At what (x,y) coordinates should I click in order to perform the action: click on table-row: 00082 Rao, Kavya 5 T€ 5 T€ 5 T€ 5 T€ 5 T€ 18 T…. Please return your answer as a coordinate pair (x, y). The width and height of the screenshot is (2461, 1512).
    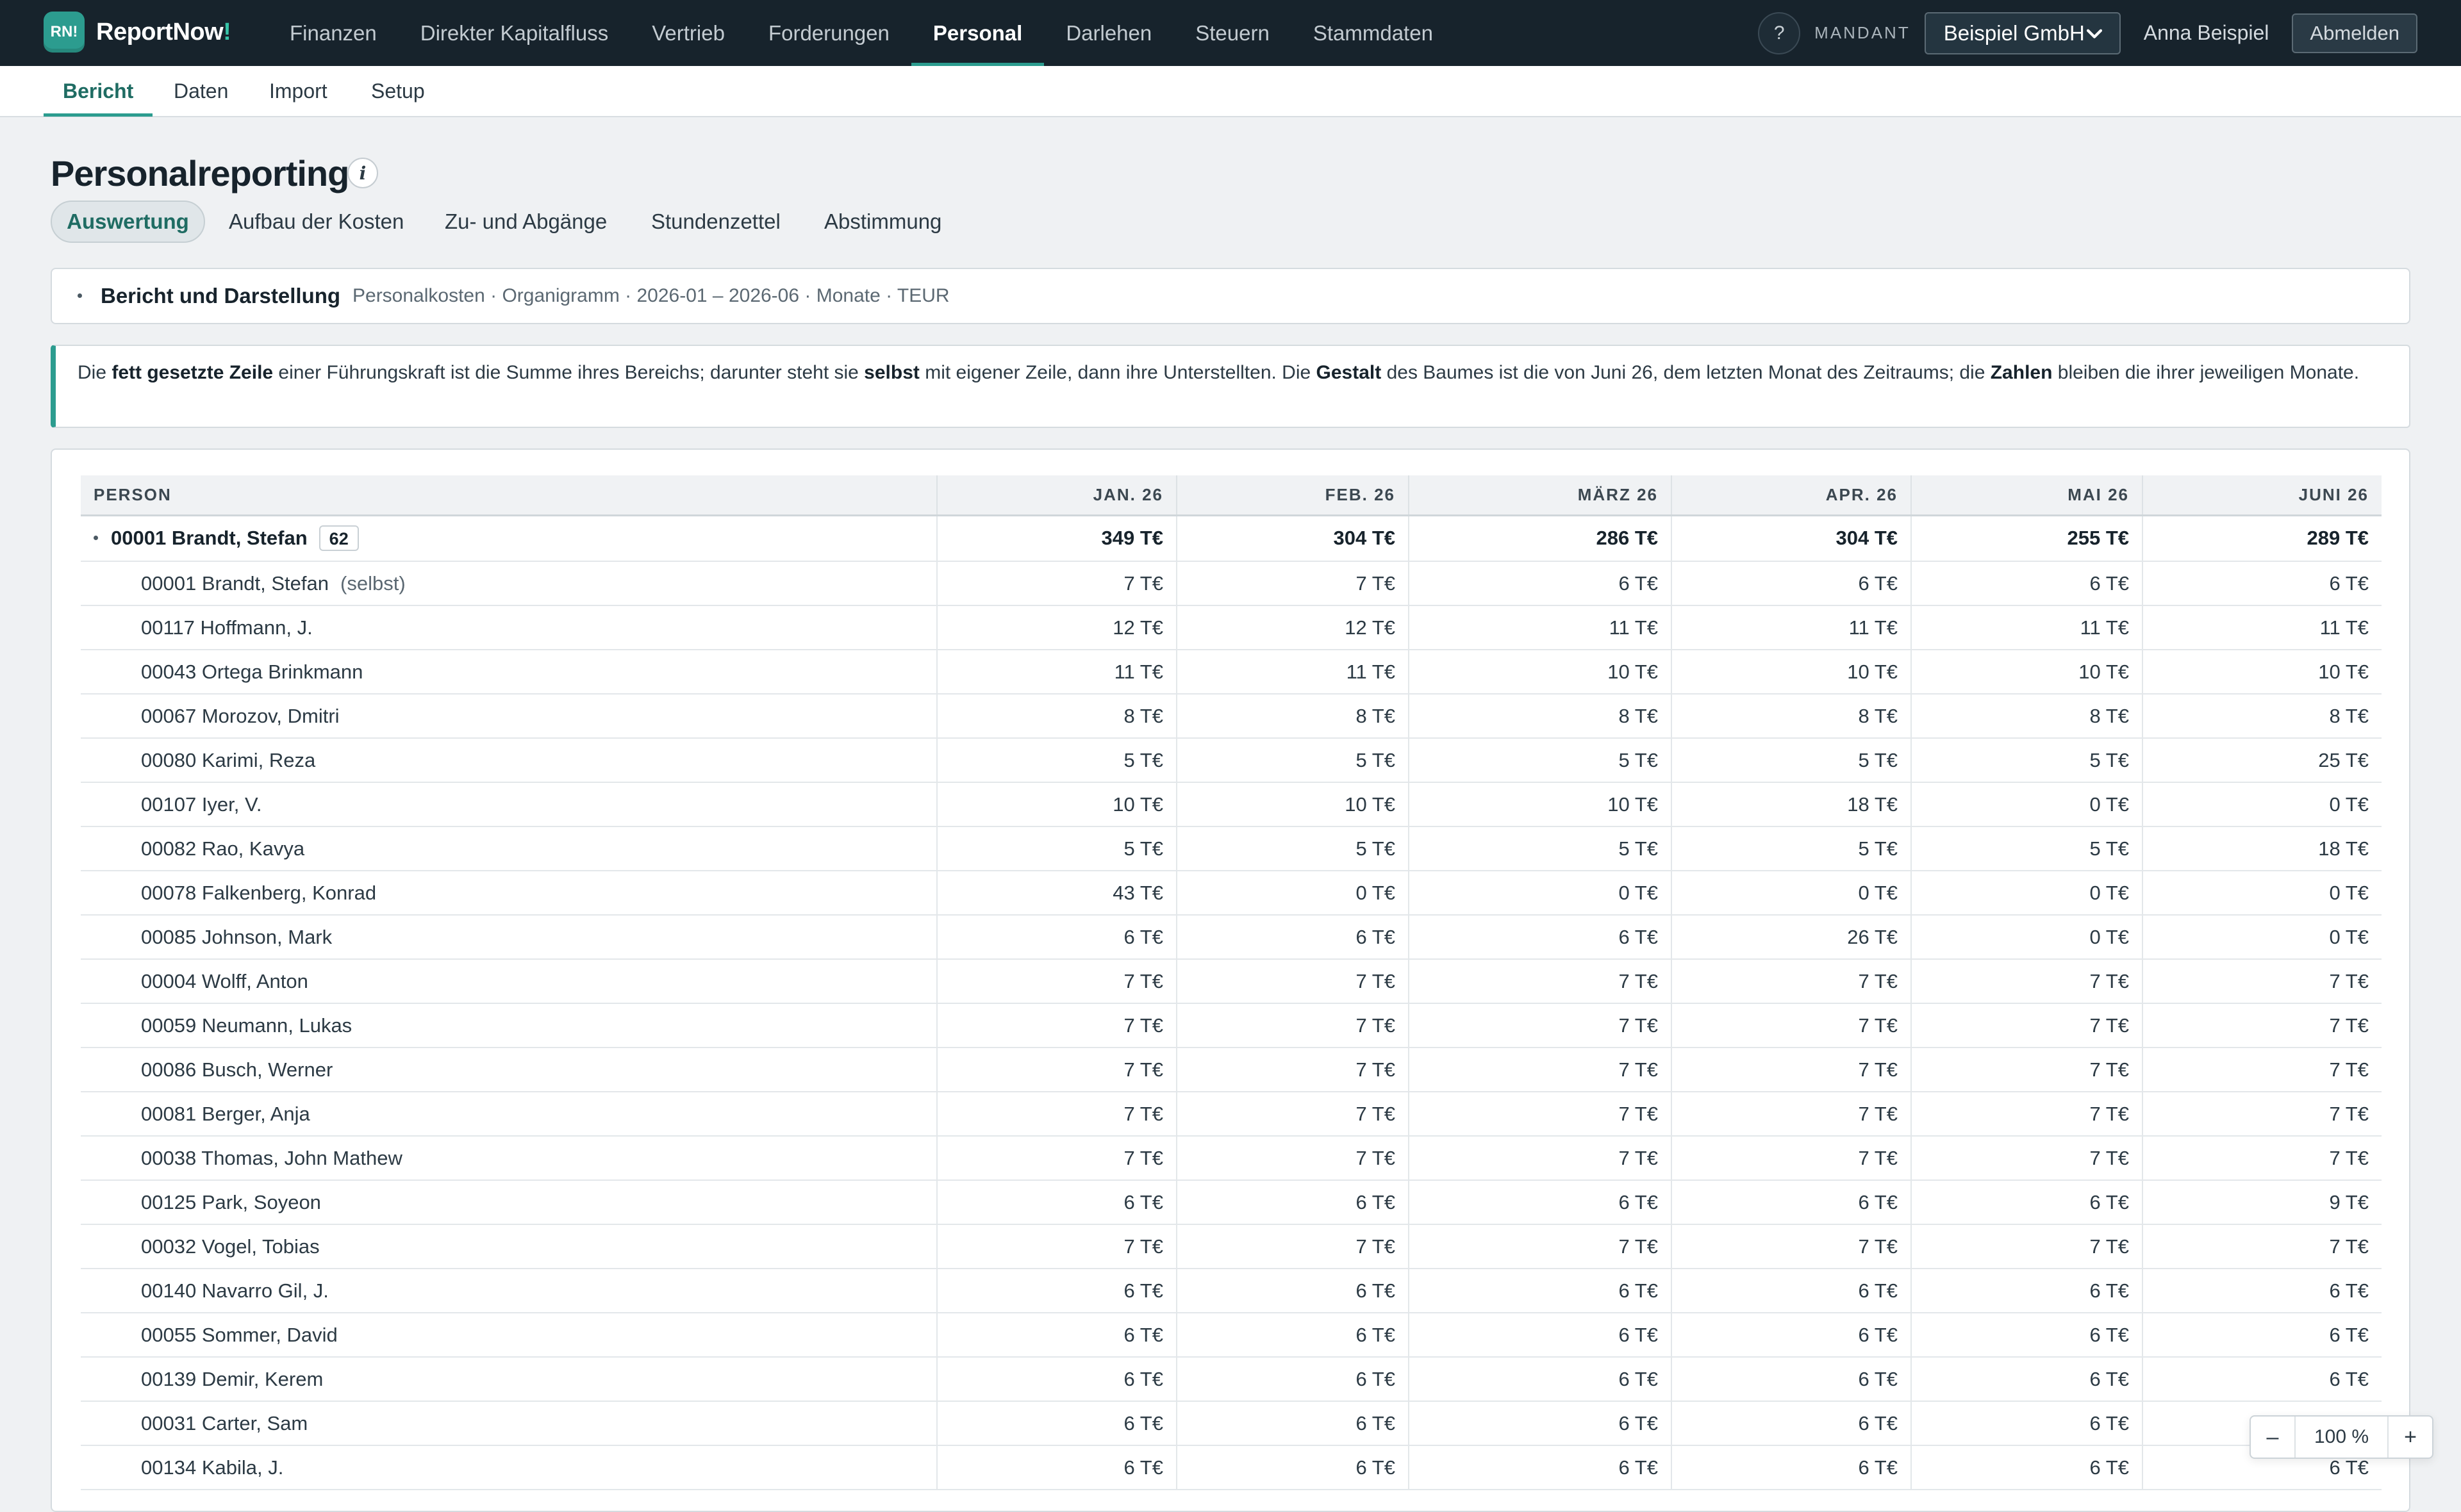
    Looking at the image, I should click on (1231, 849).